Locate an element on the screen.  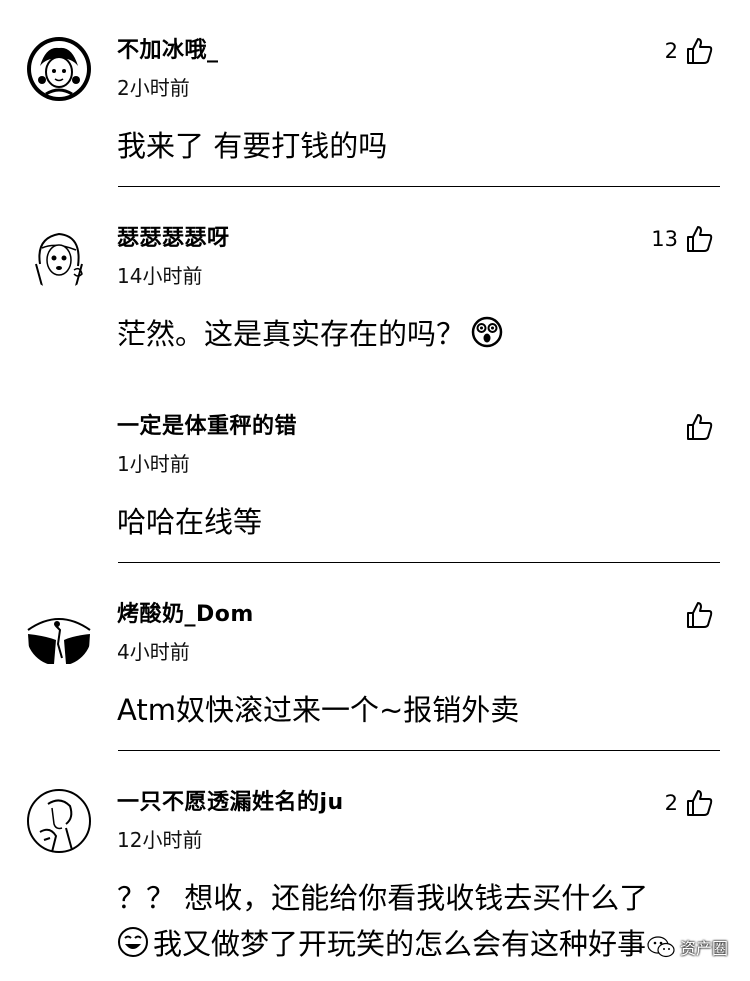
watermark: 资产圈 is located at coordinates (687, 947).